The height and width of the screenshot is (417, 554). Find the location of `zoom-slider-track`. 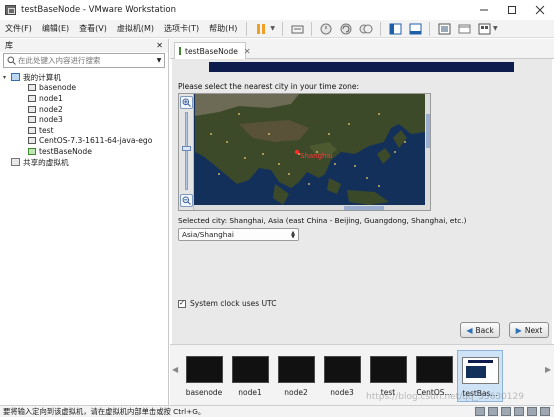

zoom-slider-track is located at coordinates (186, 151).